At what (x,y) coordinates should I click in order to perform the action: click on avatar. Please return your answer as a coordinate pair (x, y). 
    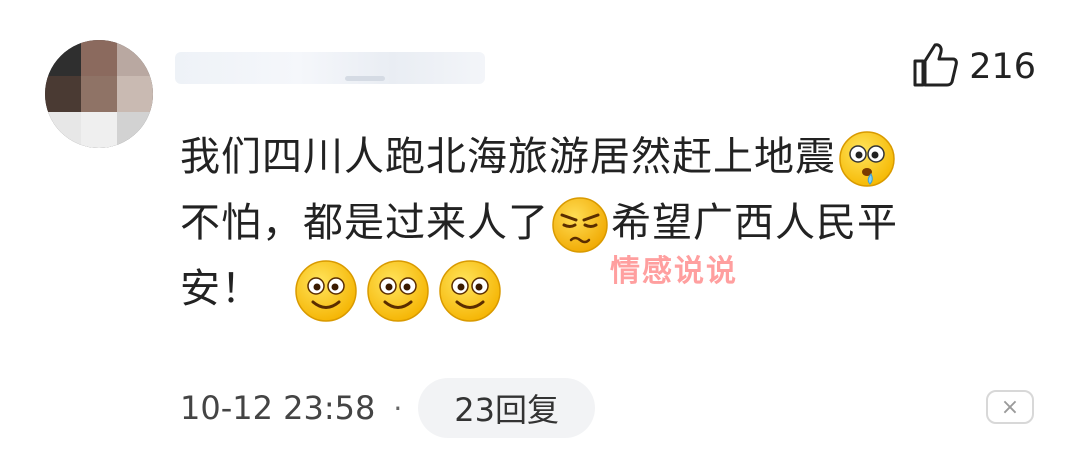
    Looking at the image, I should click on (99, 94).